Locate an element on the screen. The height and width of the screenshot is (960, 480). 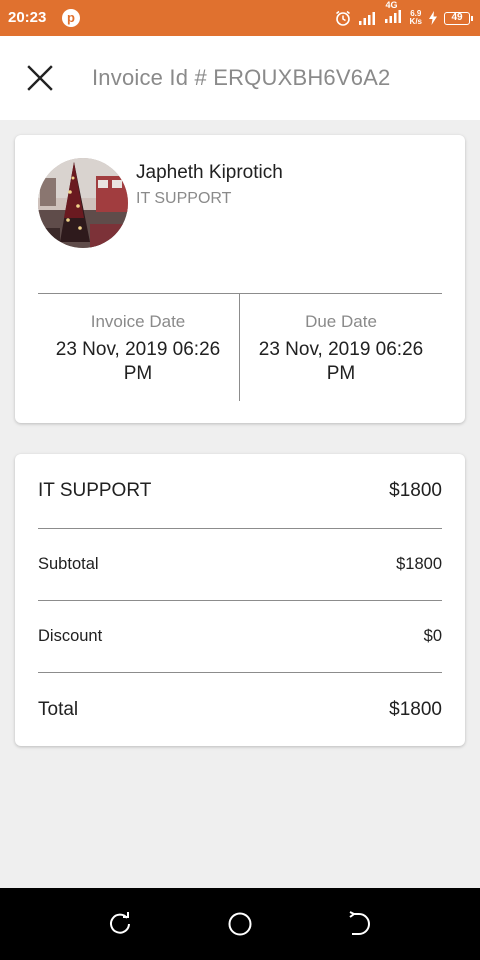
back-icon is located at coordinates (359, 923).